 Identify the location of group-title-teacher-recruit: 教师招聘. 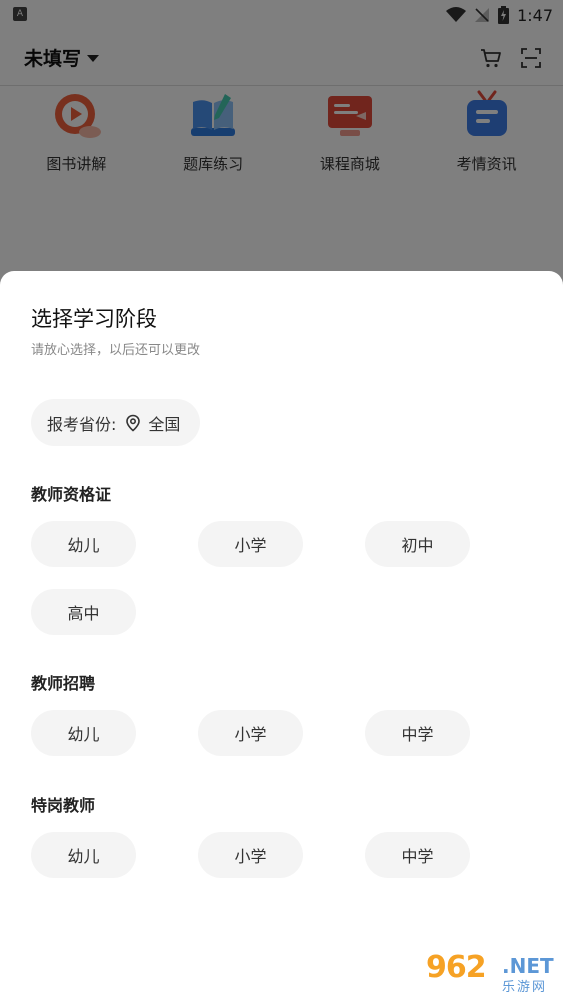
(63, 683).